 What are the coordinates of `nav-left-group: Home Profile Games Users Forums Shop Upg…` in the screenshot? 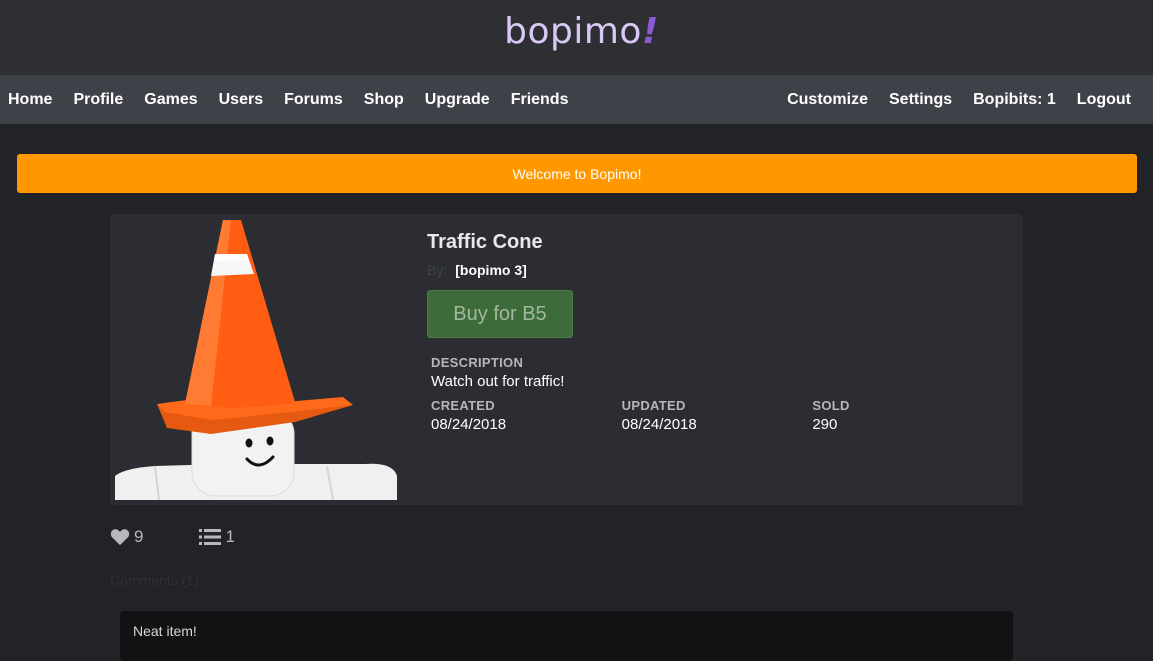 It's located at (290, 100).